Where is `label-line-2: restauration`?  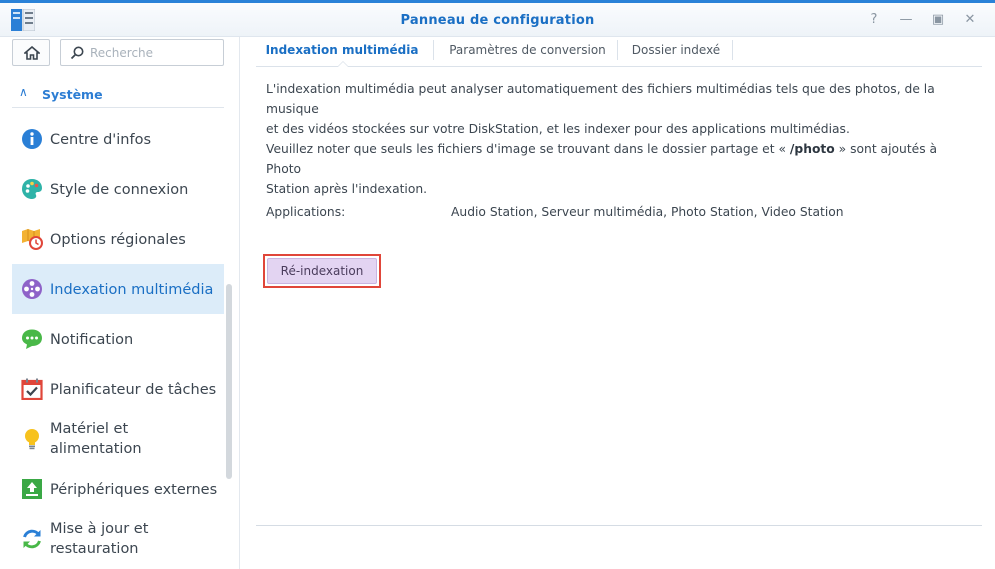 label-line-2: restauration is located at coordinates (94, 549).